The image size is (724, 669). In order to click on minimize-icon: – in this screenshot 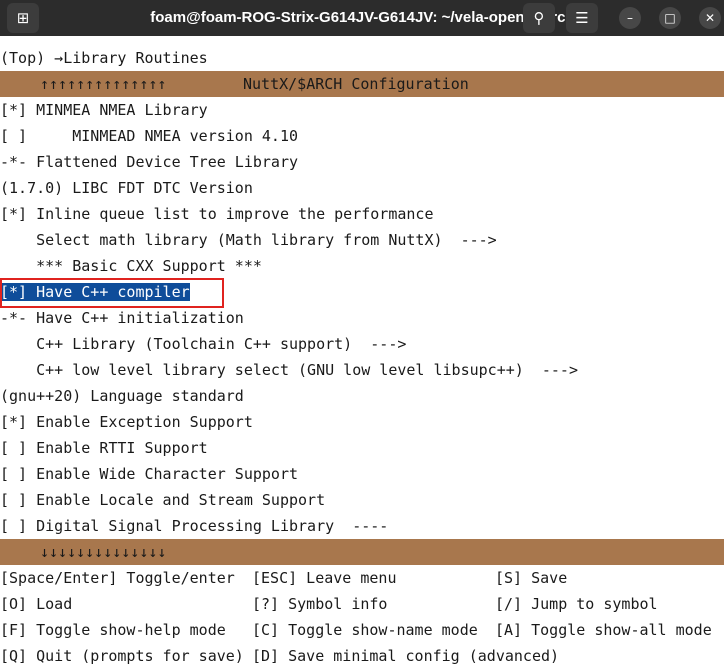, I will do `click(630, 18)`.